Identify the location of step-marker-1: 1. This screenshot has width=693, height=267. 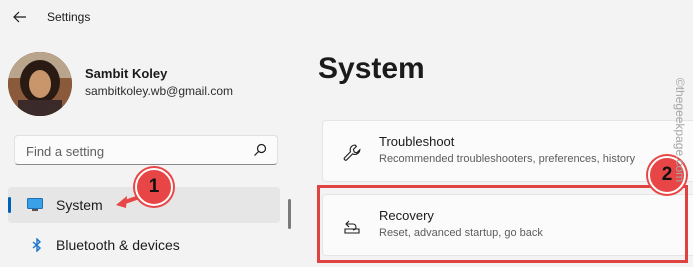
(154, 187).